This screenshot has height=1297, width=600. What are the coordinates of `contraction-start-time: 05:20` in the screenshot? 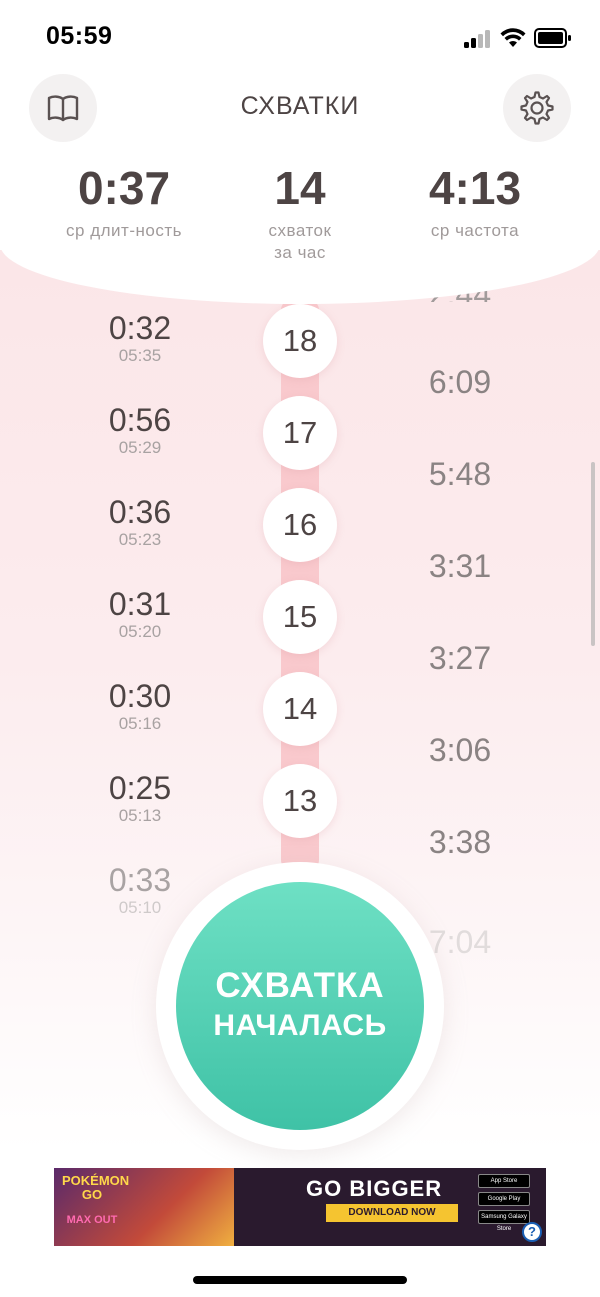 It's located at (140, 631).